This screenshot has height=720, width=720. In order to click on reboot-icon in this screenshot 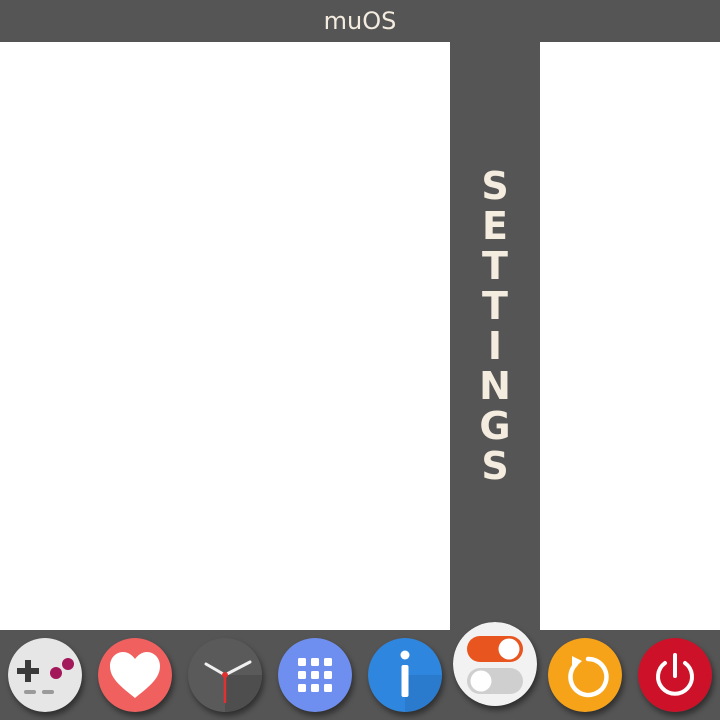, I will do `click(585, 675)`.